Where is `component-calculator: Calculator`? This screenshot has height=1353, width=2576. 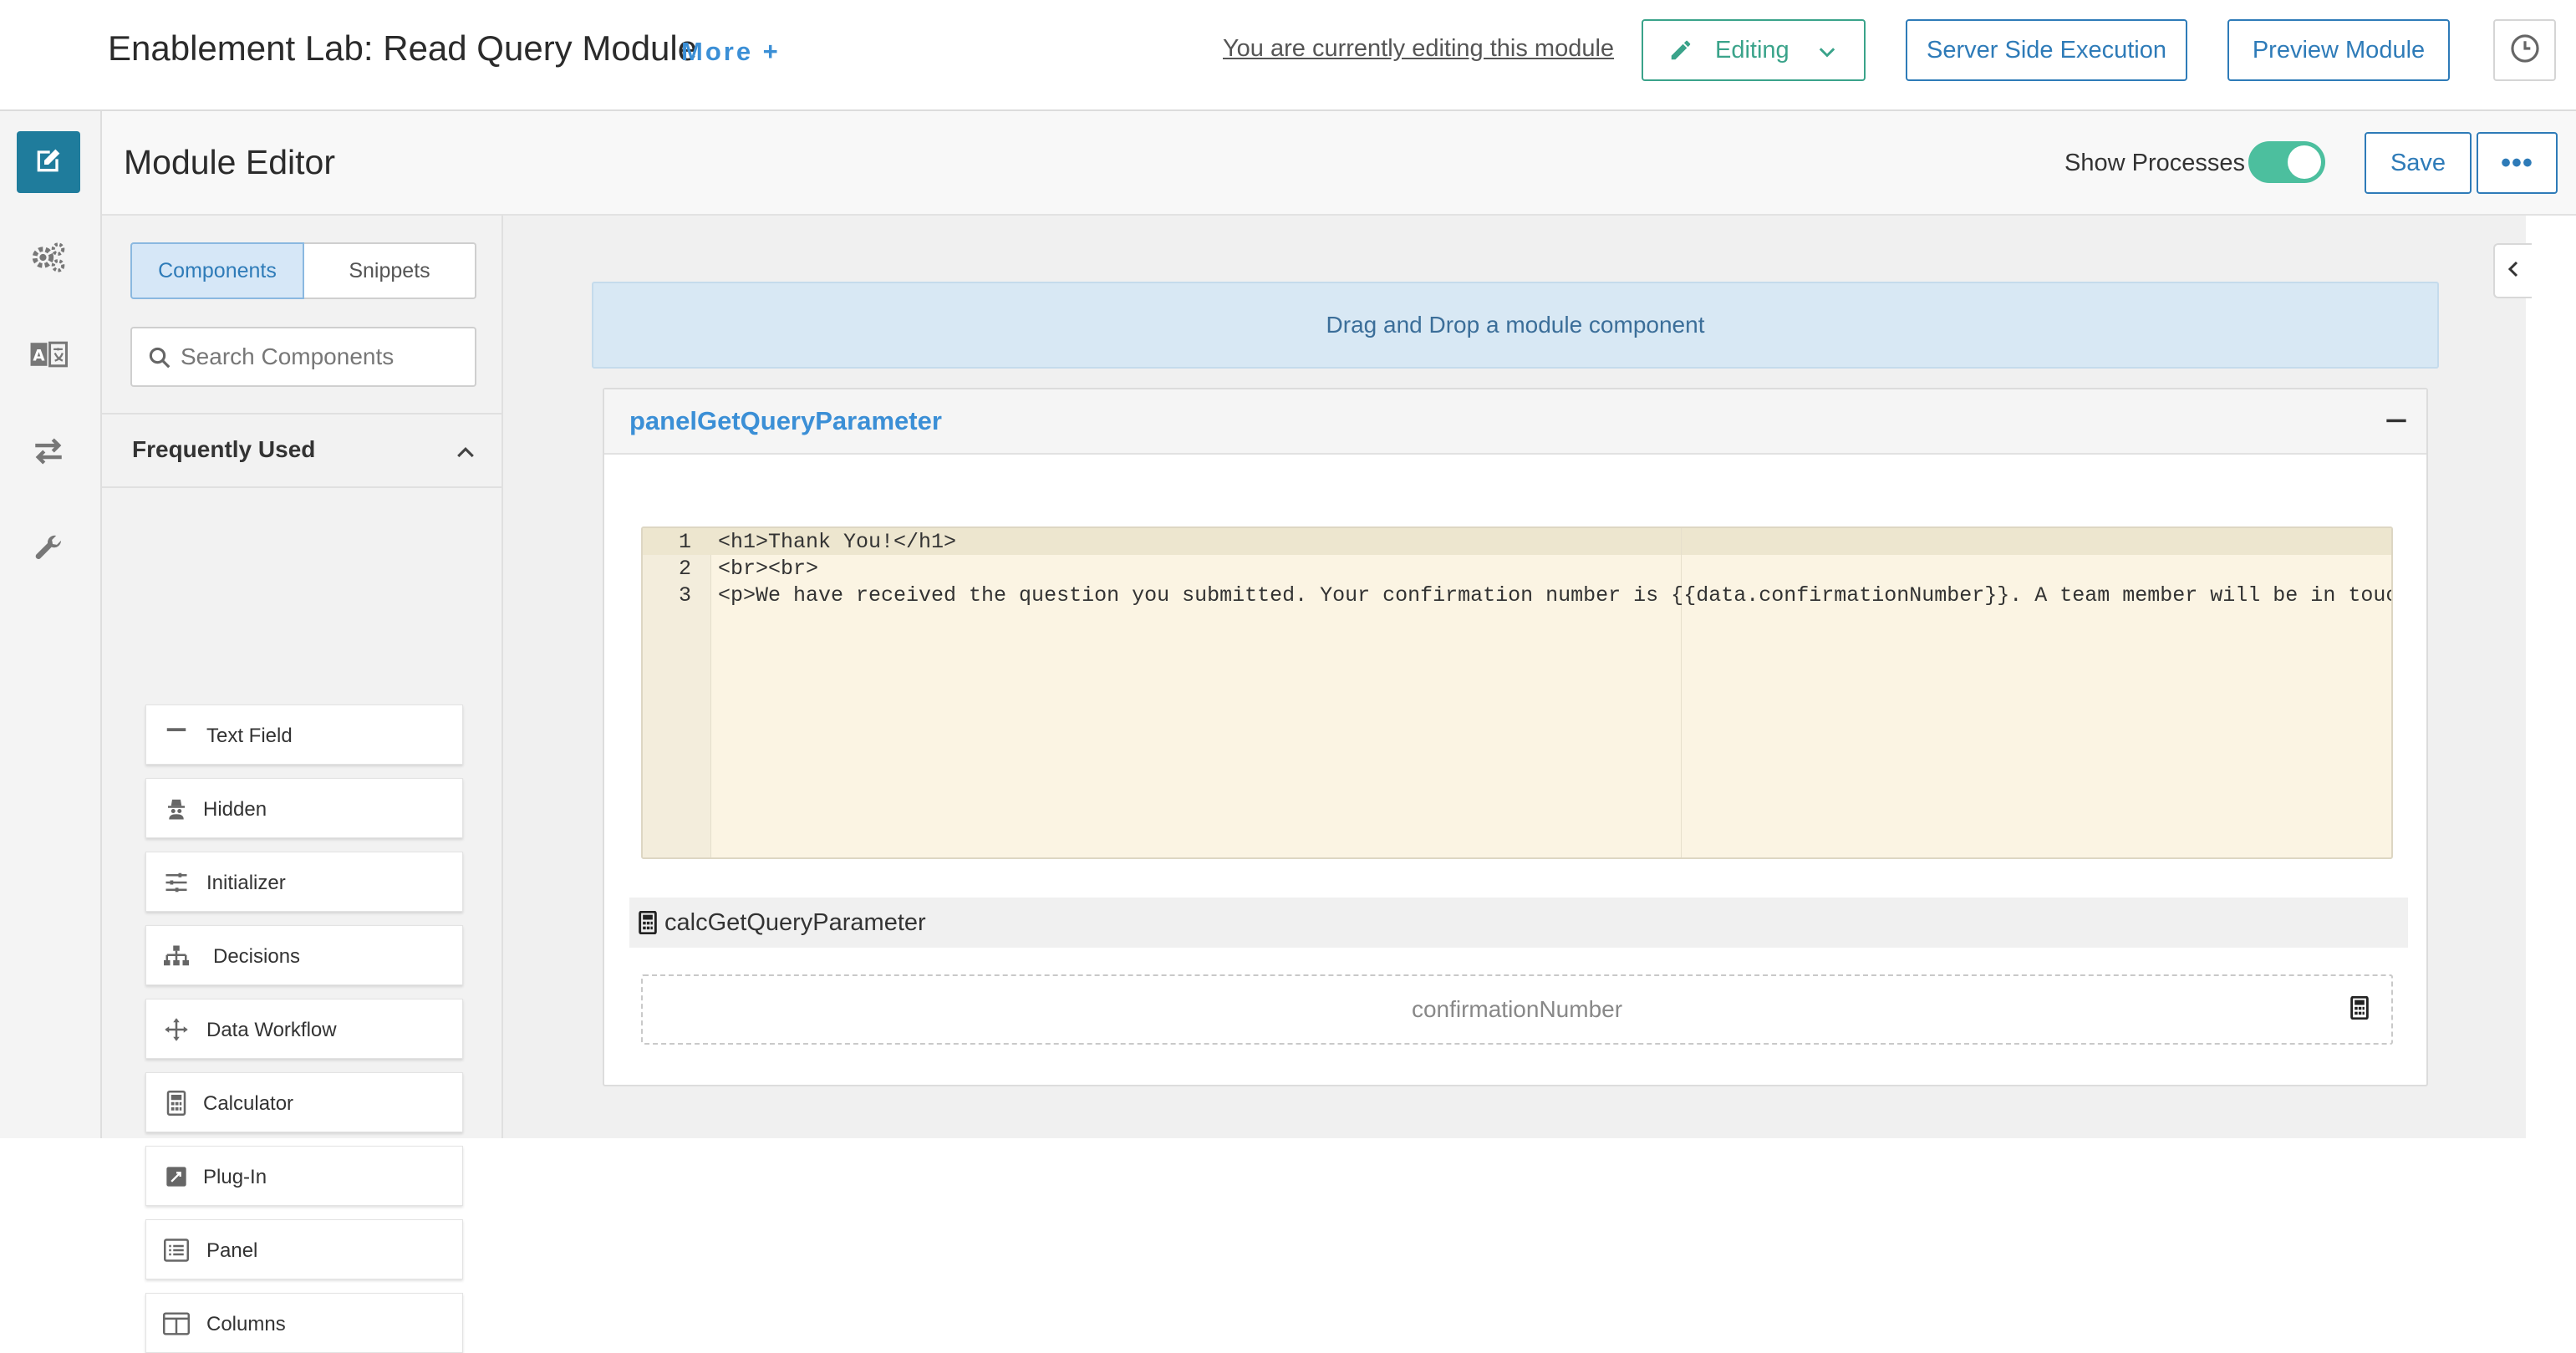
component-calculator: Calculator is located at coordinates (304, 1102).